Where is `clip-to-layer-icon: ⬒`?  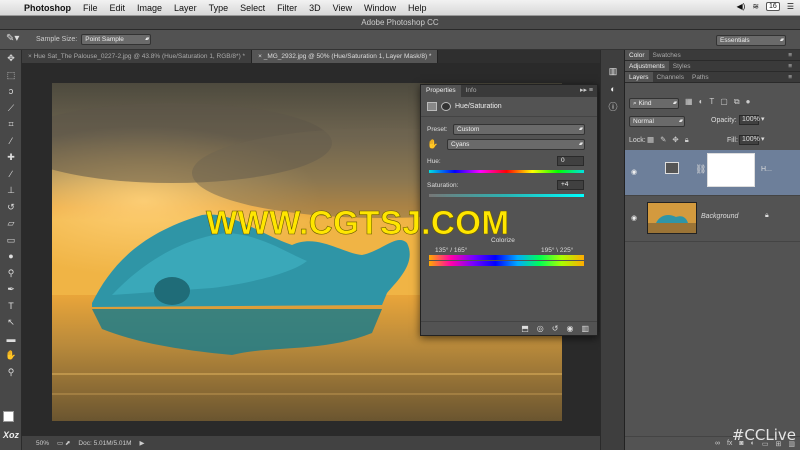 clip-to-layer-icon: ⬒ is located at coordinates (525, 328).